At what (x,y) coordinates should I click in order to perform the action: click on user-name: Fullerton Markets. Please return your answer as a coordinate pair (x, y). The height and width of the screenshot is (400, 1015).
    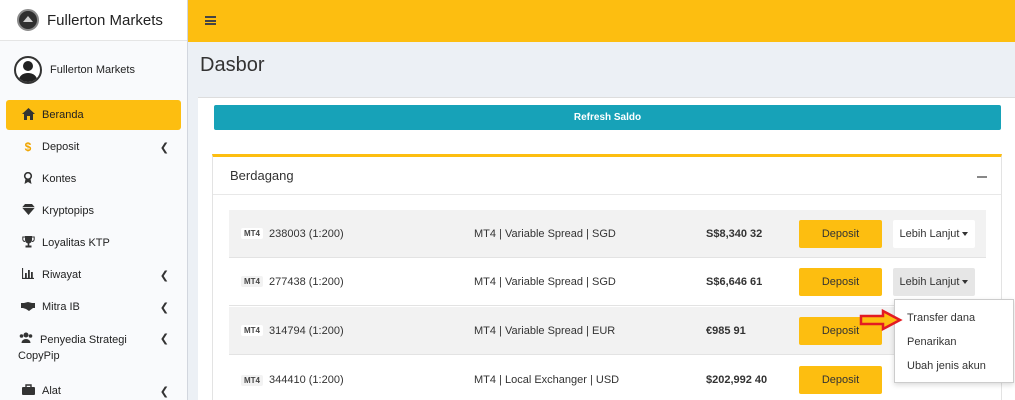
    Looking at the image, I should click on (92, 70).